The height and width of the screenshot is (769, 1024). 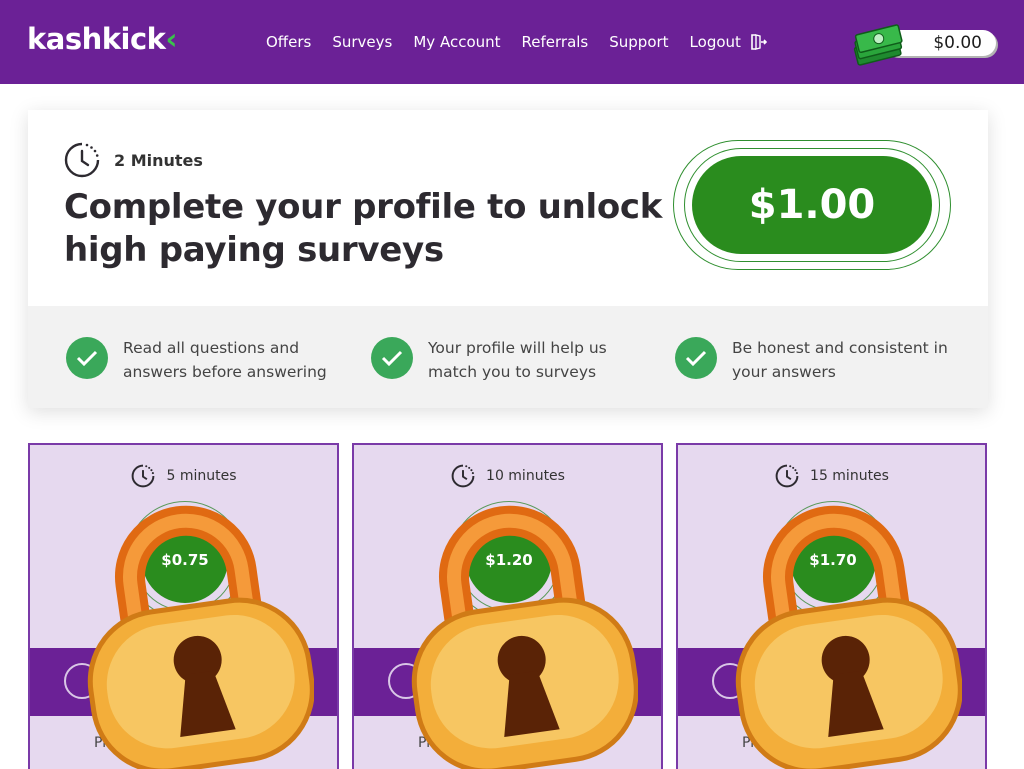 I want to click on logout-button: Logout, so click(x=728, y=42).